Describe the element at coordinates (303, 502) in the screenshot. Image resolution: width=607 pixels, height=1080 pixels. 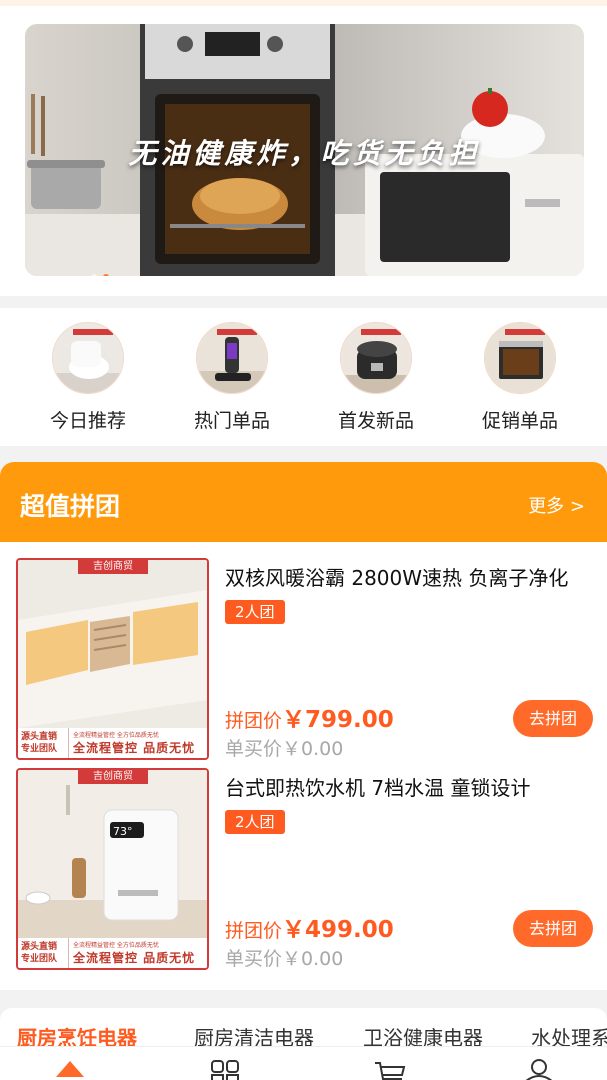
I see `group-buy-header: 超值拼团 更多 >` at that location.